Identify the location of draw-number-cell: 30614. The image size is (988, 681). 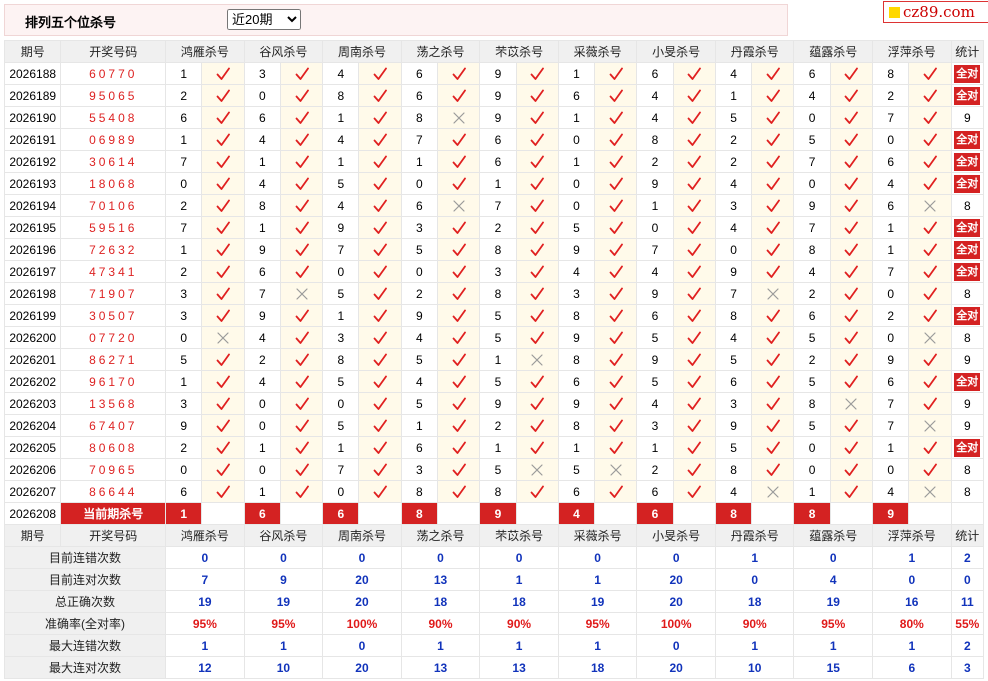
(113, 161).